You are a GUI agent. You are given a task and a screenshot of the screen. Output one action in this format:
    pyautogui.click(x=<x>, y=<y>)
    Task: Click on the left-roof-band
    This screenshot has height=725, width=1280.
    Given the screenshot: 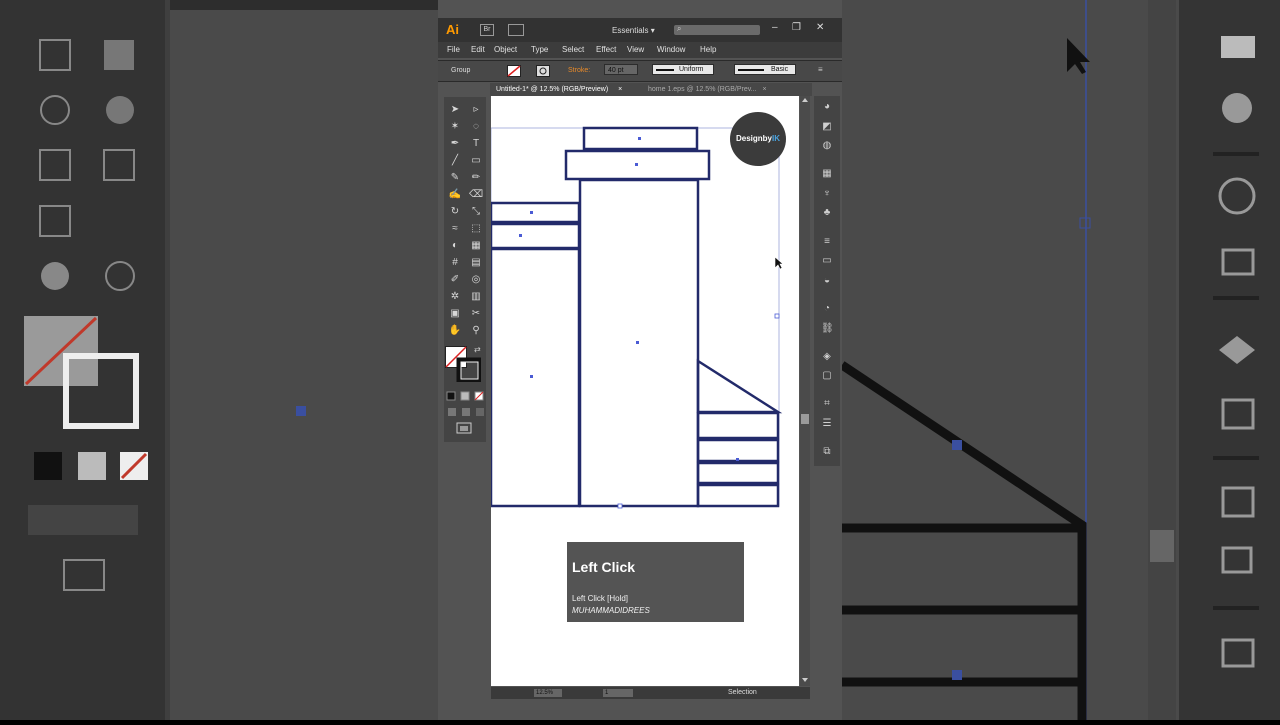 What is the action you would take?
    pyautogui.click(x=535, y=236)
    